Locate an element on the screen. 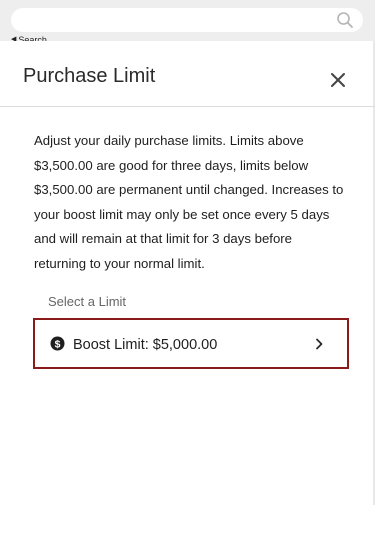 This screenshot has height=535, width=375. boost-limit-option: $ Boost Limit: $5,000.00 is located at coordinates (191, 343).